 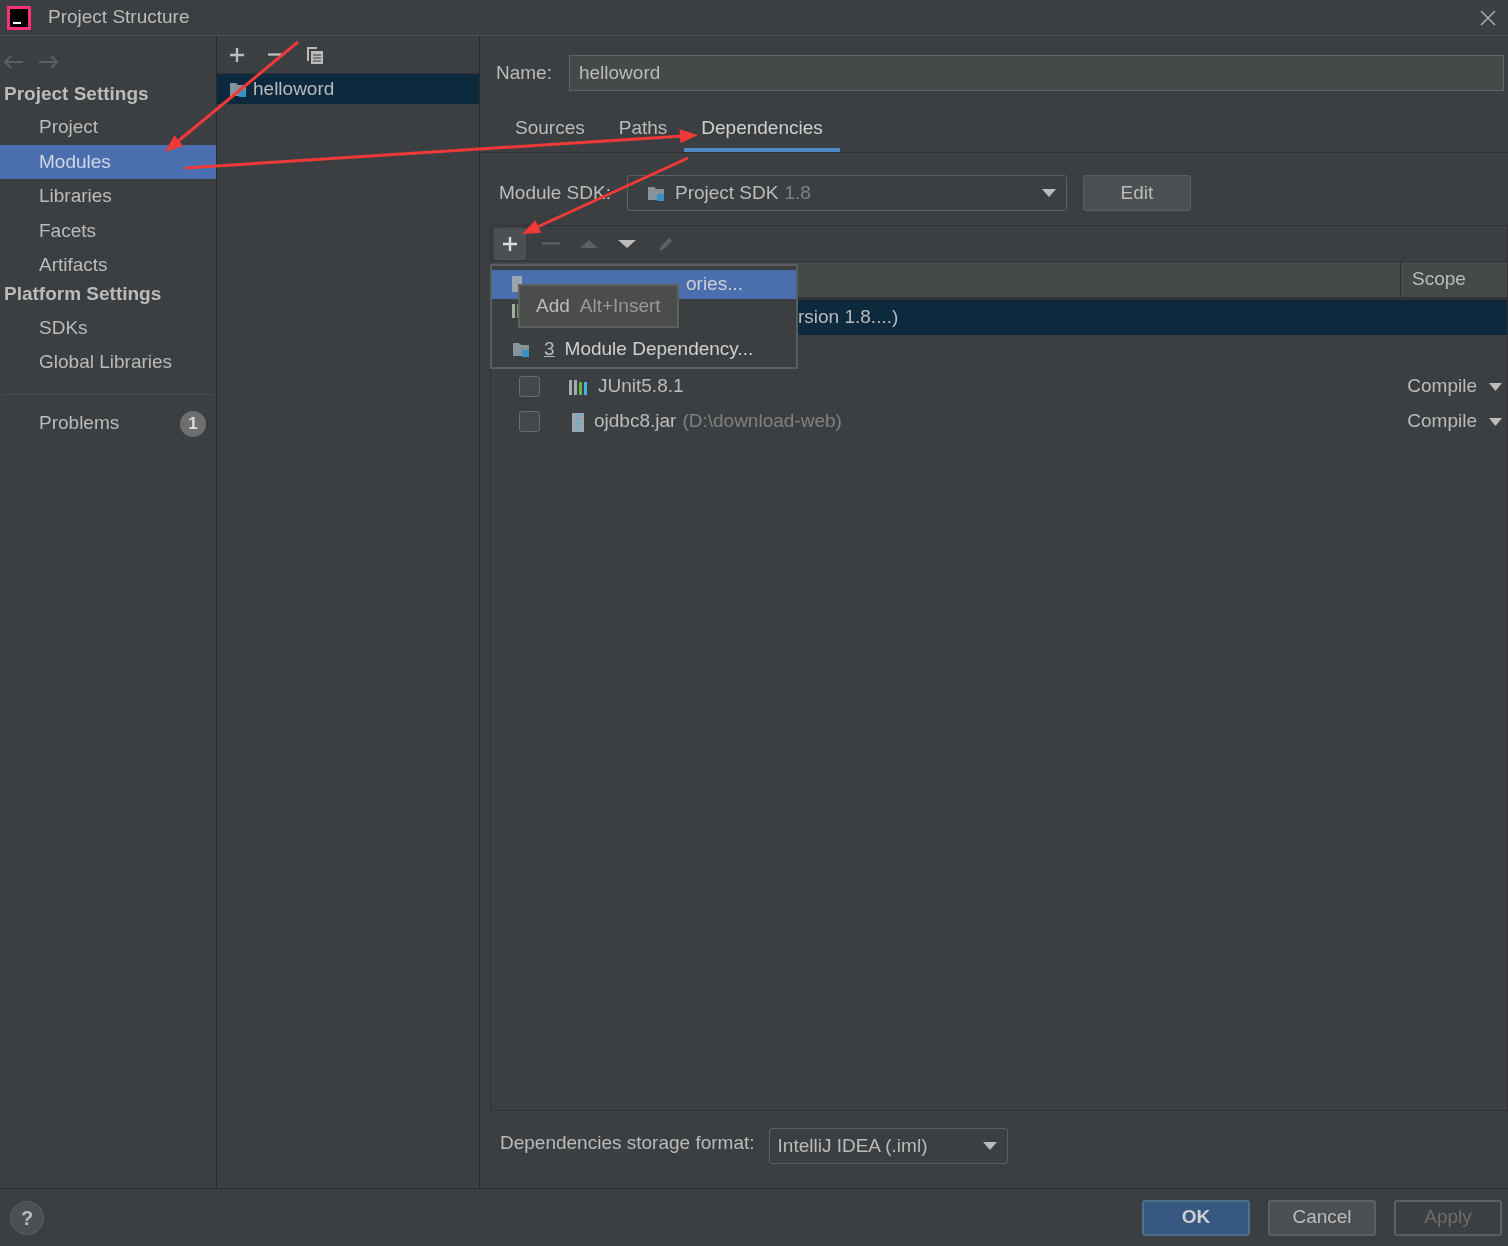 I want to click on section-header: Project Settings, so click(x=76, y=93).